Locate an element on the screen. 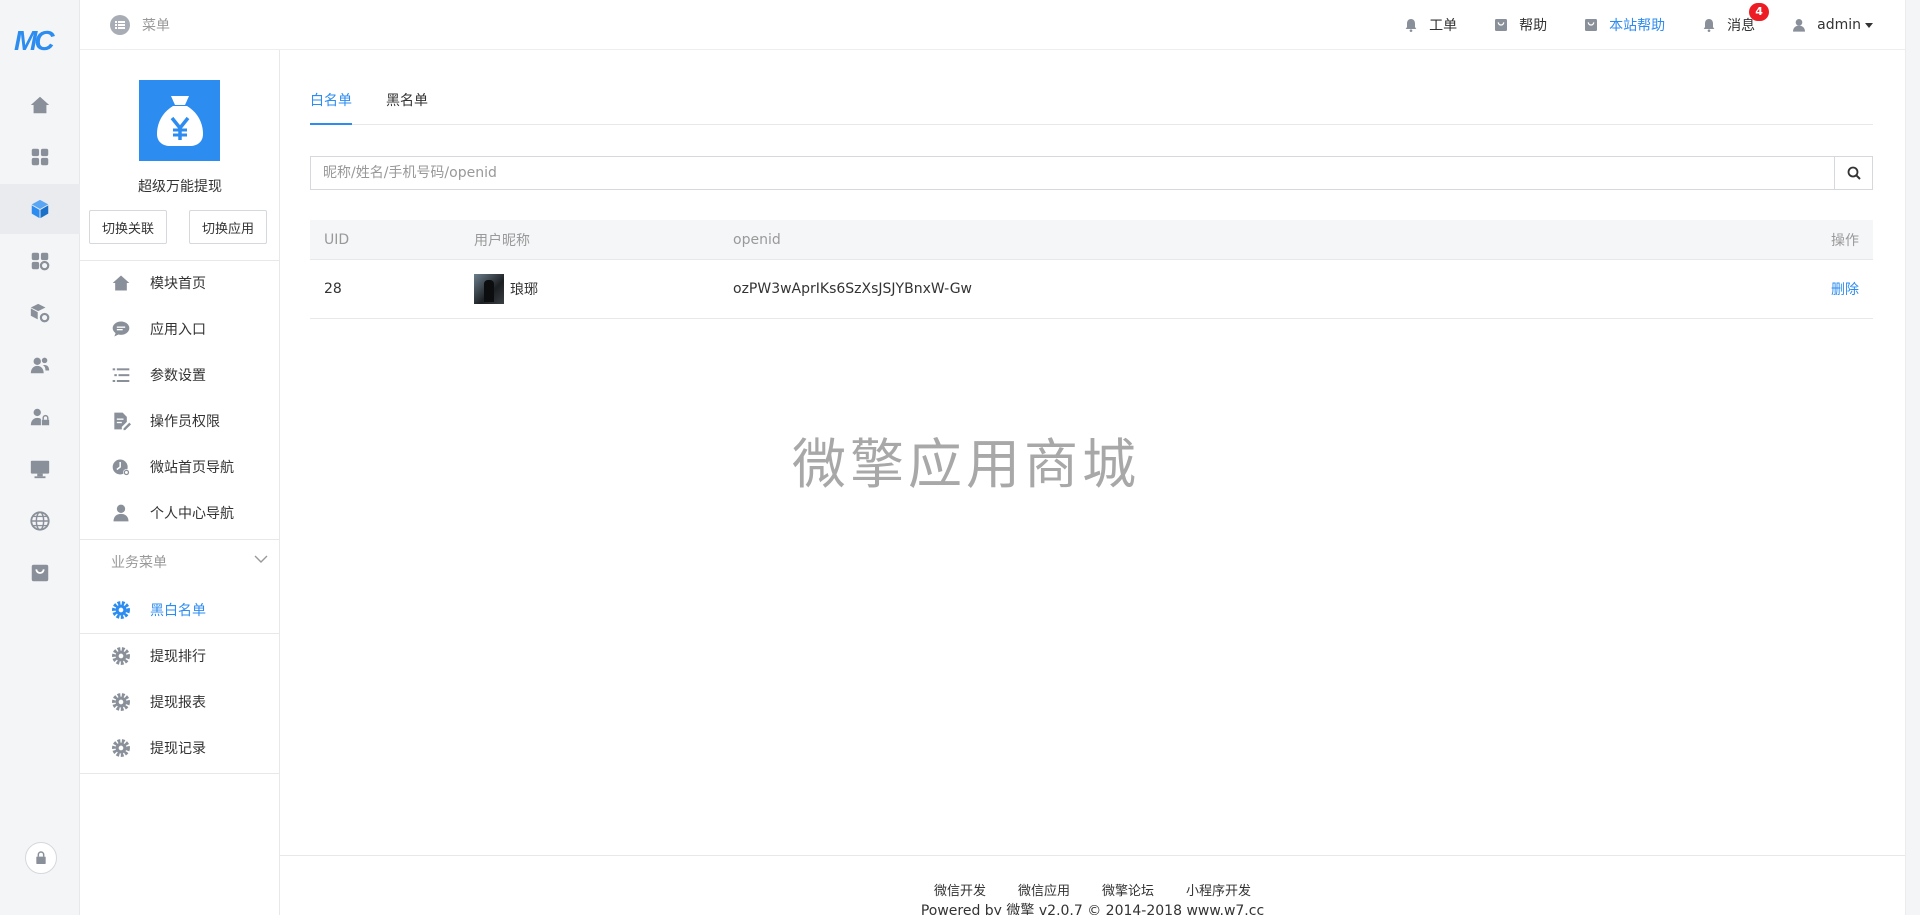 Image resolution: width=1920 pixels, height=915 pixels. rail-cube-settings is located at coordinates (40, 313).